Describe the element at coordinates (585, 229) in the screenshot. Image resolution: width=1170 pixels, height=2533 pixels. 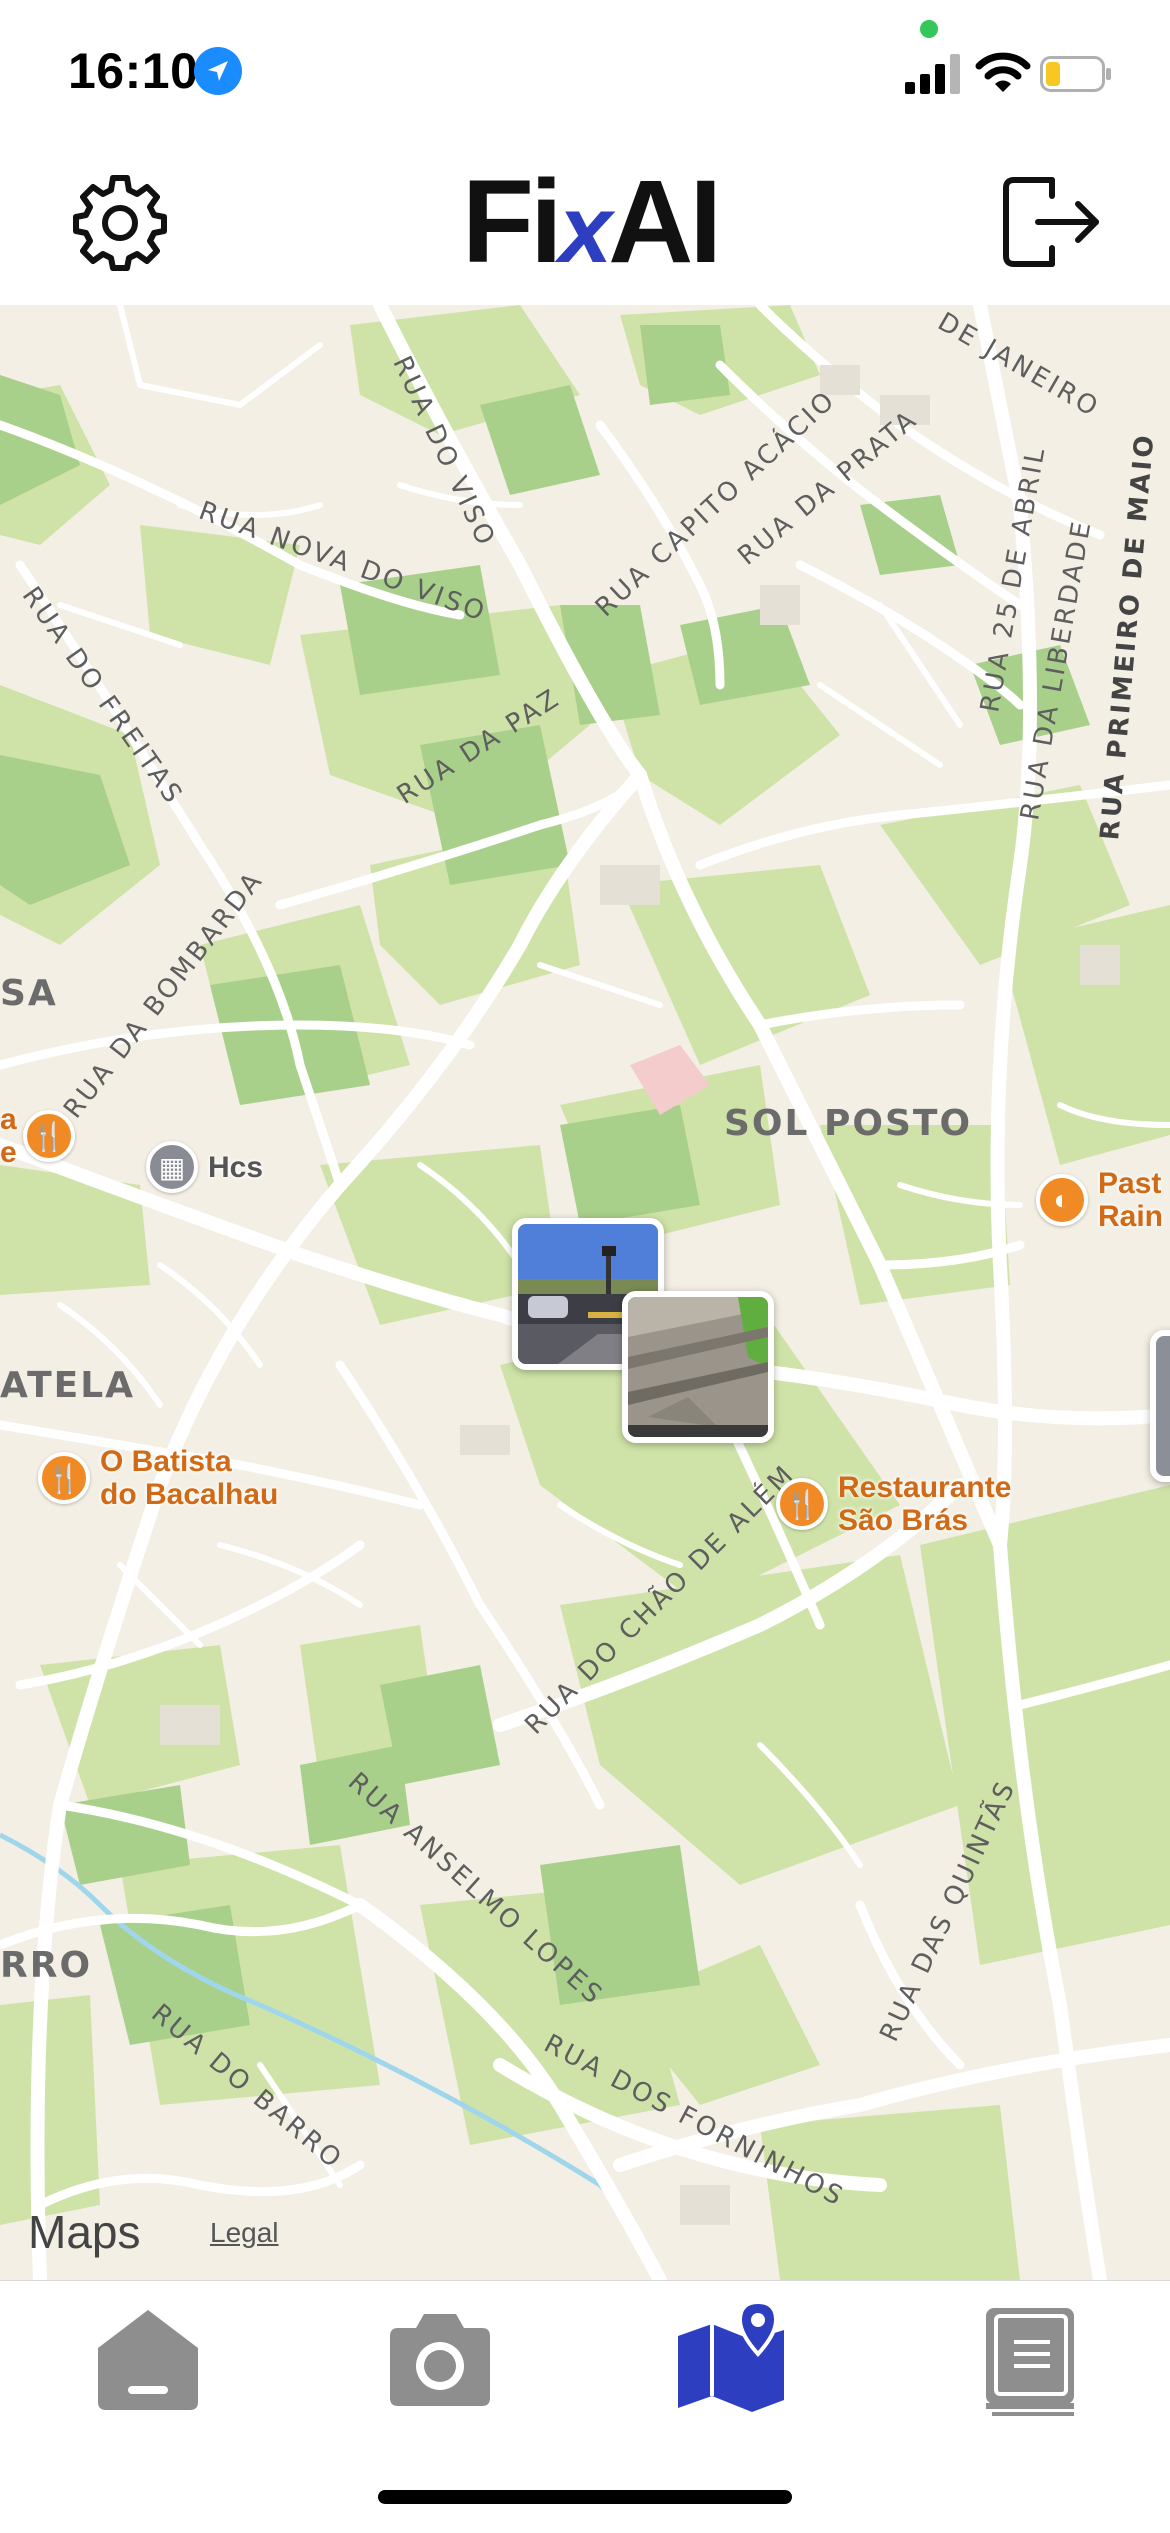
I see `logo-text-x: x` at that location.